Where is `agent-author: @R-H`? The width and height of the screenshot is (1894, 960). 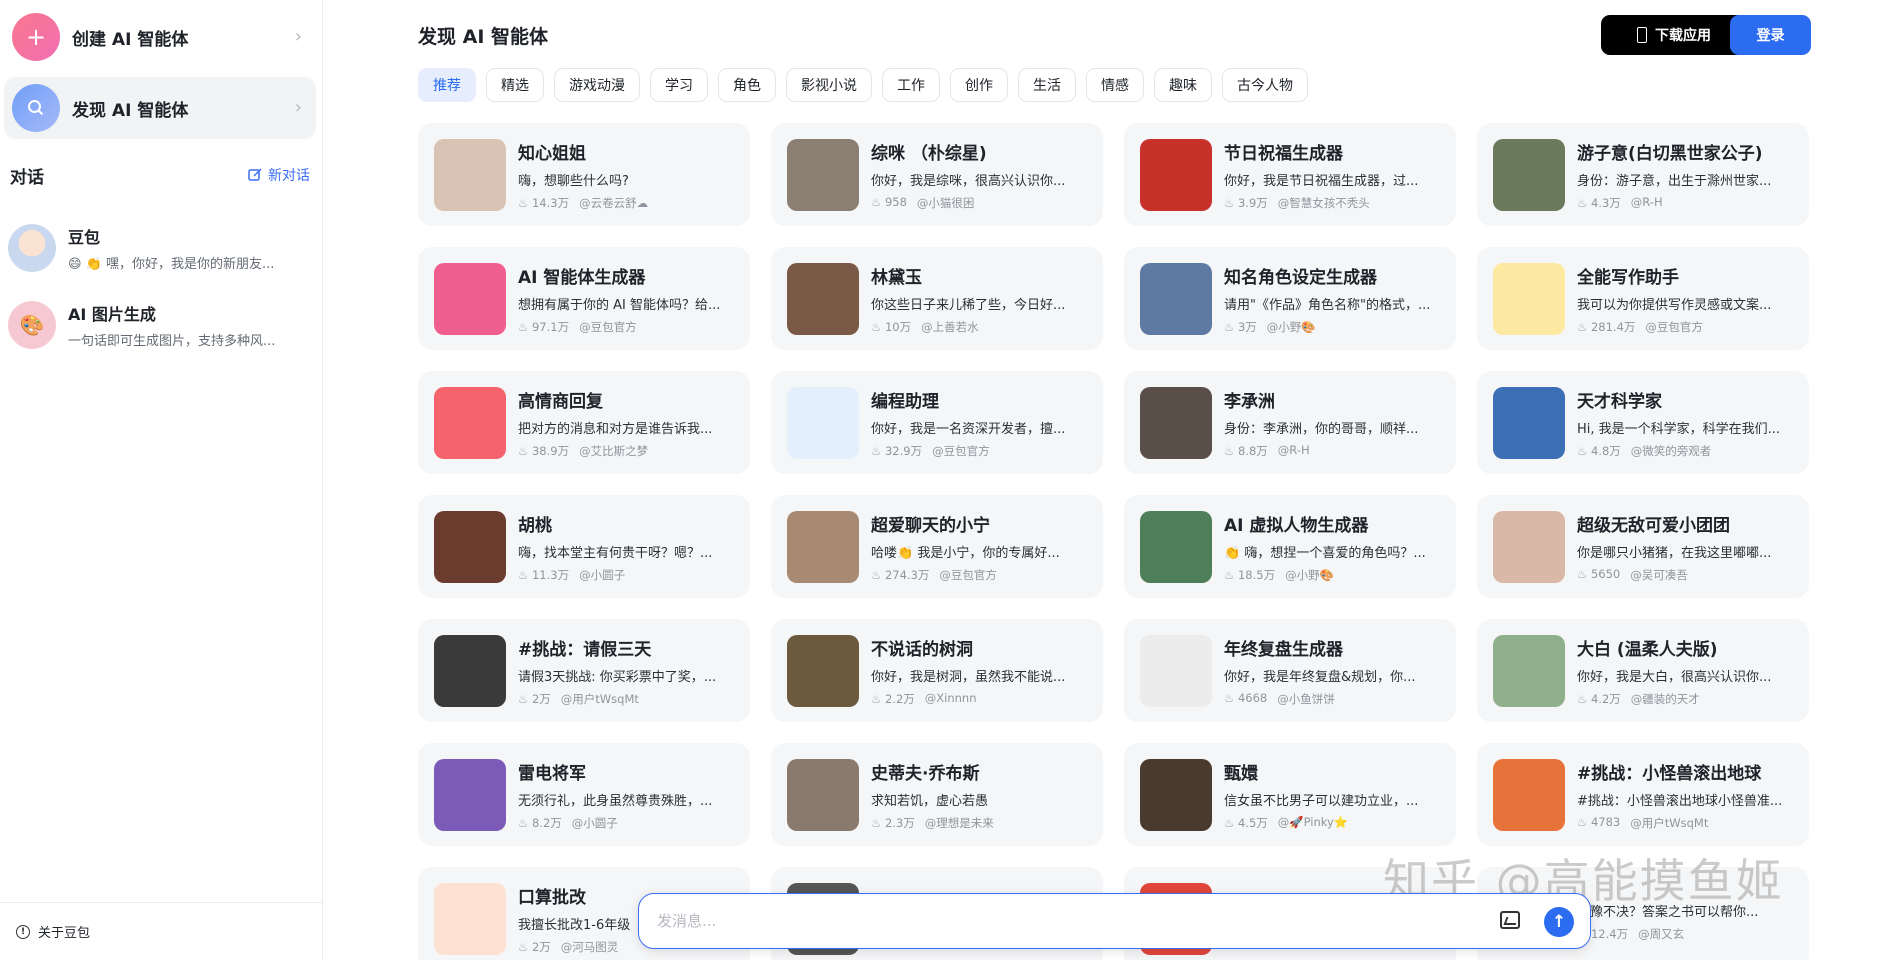 agent-author: @R-H is located at coordinates (1646, 201).